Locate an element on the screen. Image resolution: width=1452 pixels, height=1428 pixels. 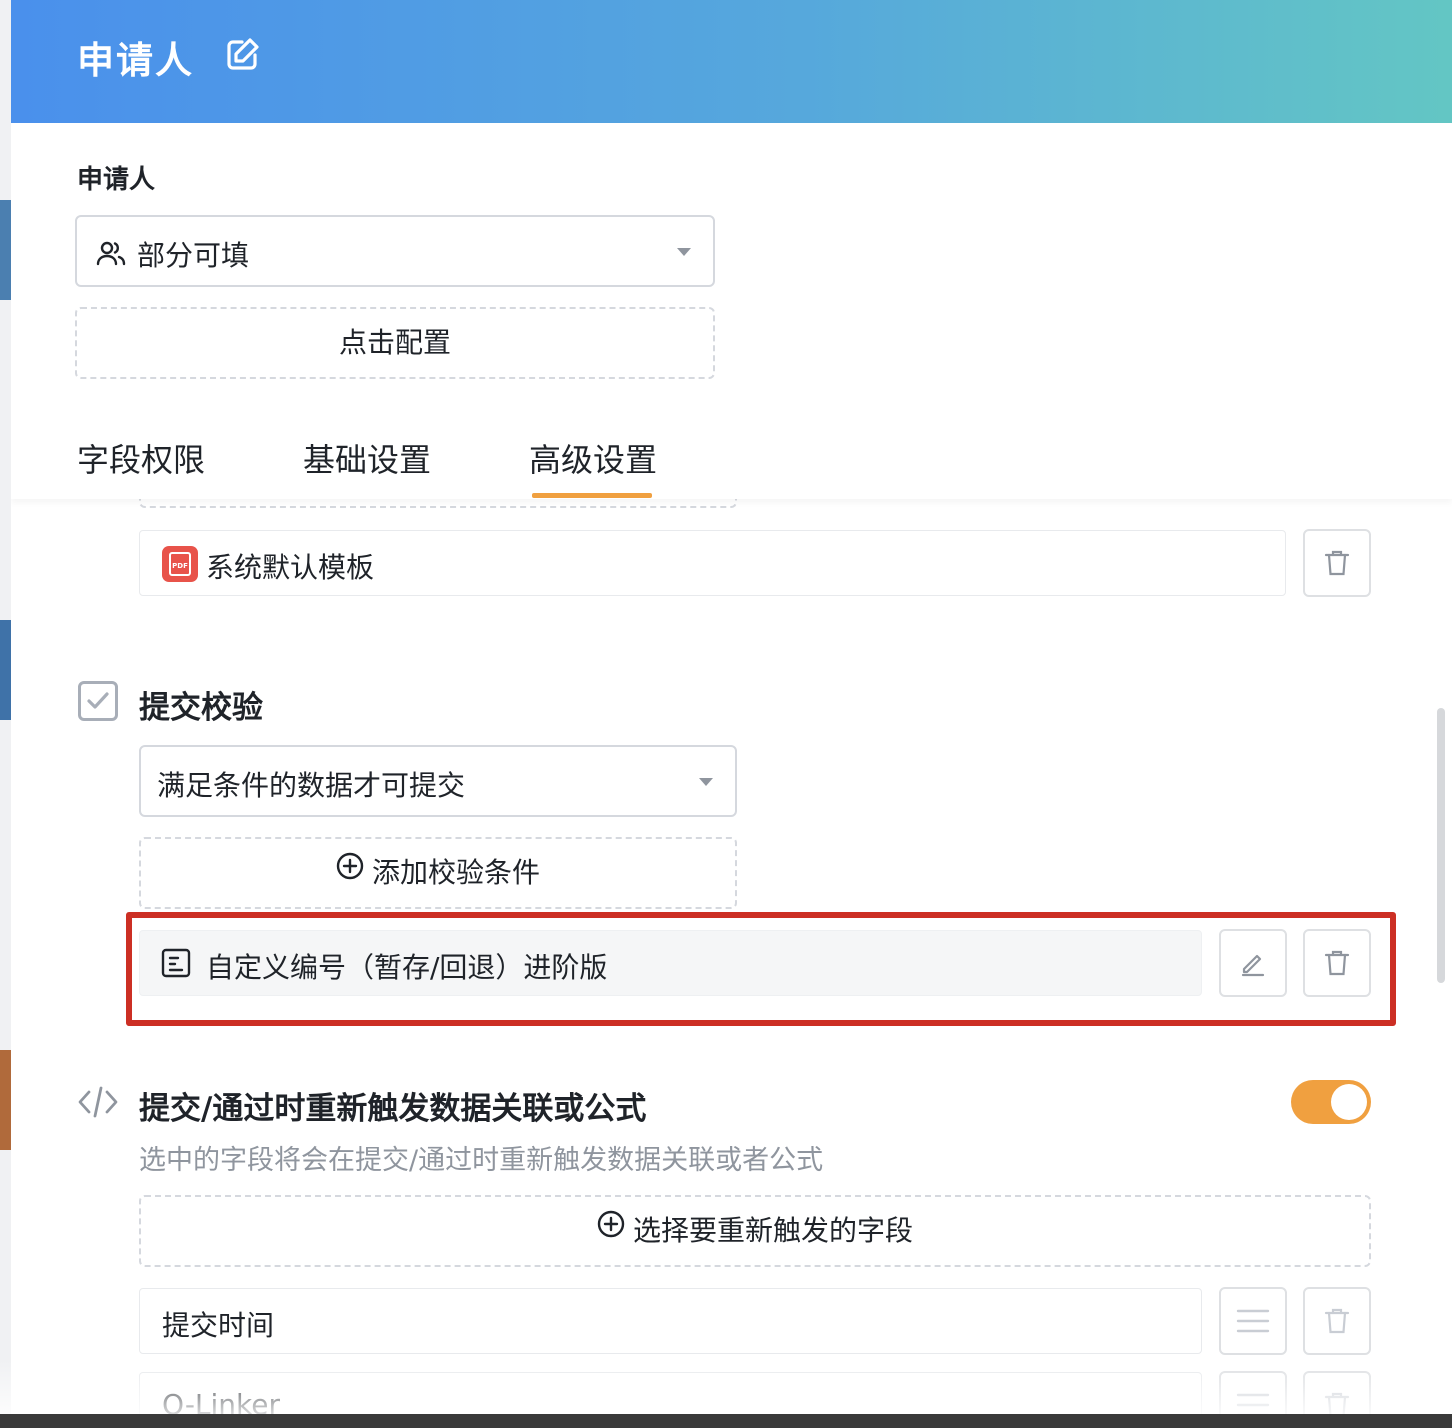
configure-button-label: 点击配置 is located at coordinates (394, 342).